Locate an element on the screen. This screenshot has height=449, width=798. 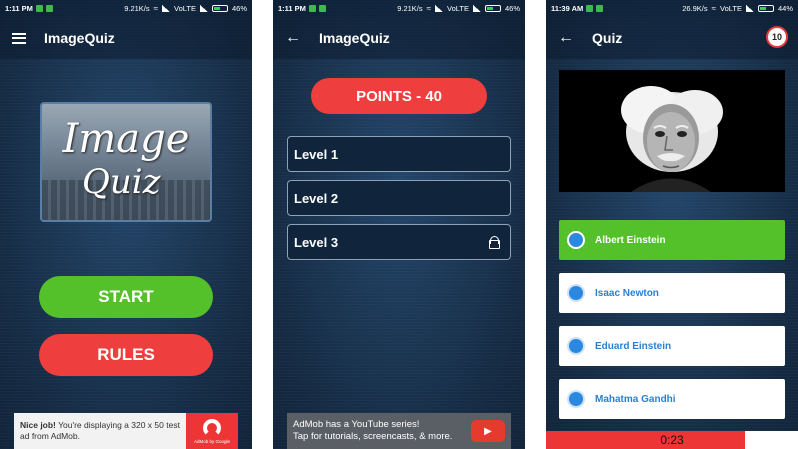
question-number-badge: 10 is located at coordinates (777, 37).